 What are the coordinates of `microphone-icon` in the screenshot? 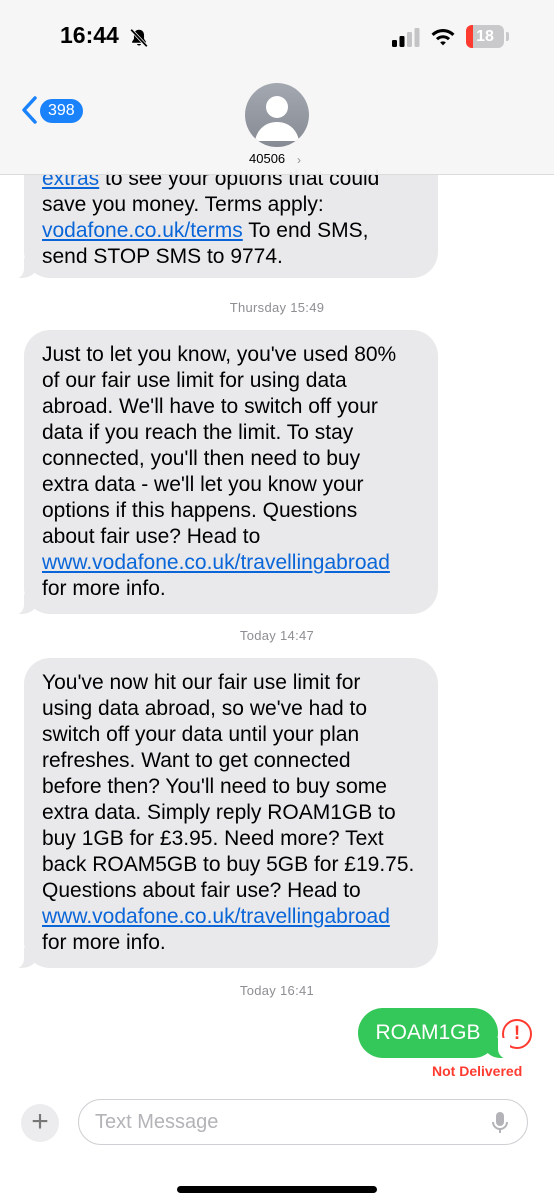 It's located at (500, 1123).